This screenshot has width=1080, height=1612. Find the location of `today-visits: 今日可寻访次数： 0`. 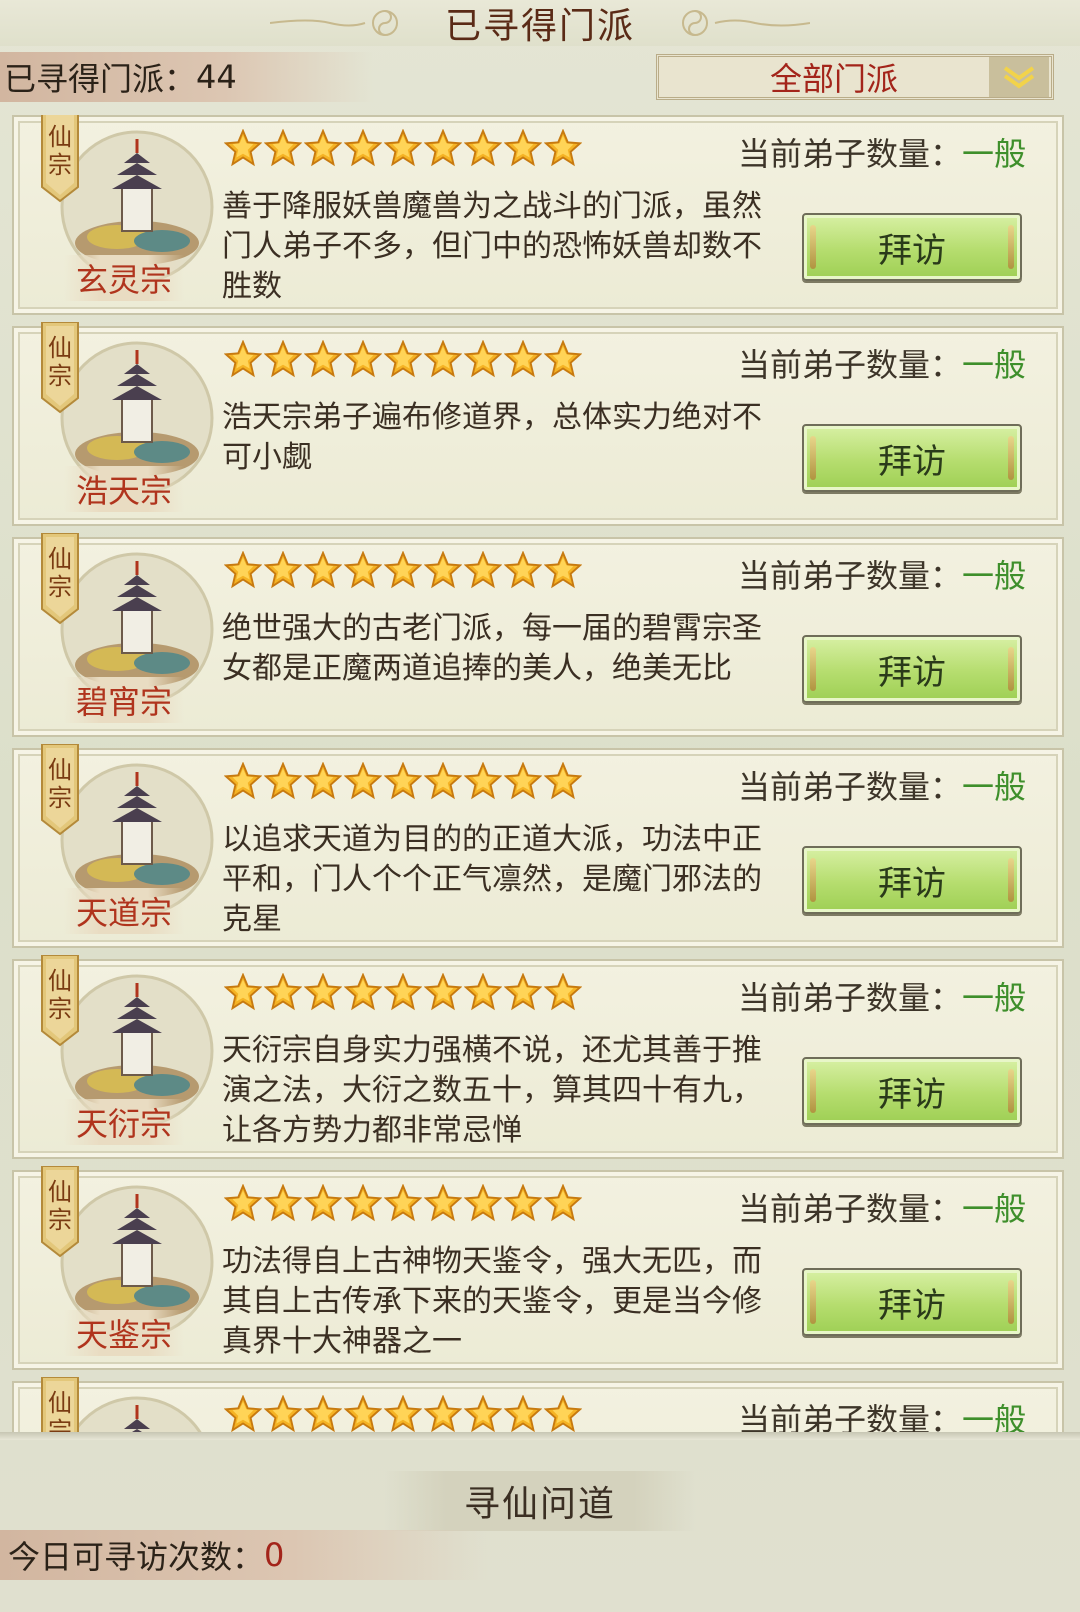

today-visits: 今日可寻访次数： 0 is located at coordinates (244, 1555).